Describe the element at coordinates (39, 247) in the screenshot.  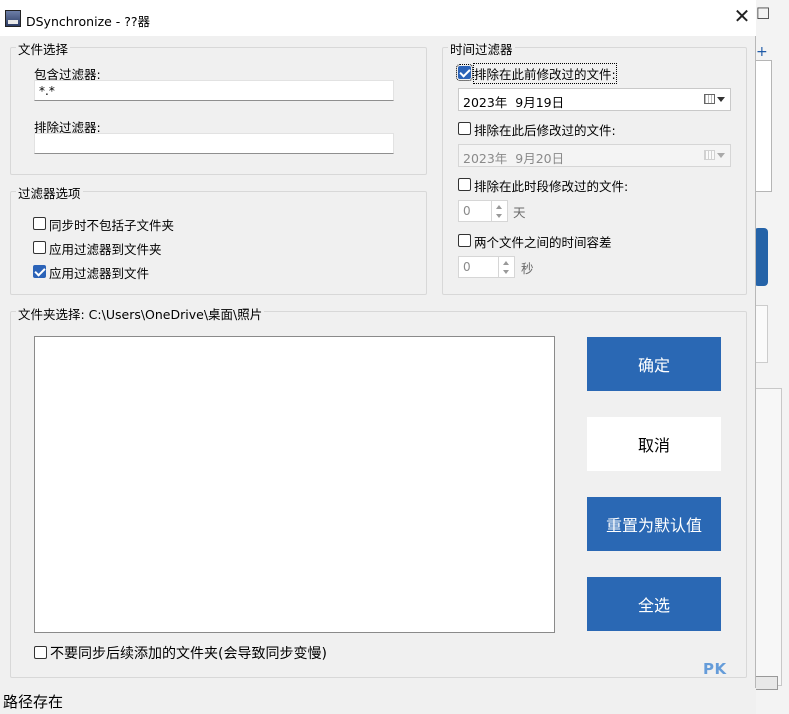
I see `filter-folders-checkbox` at that location.